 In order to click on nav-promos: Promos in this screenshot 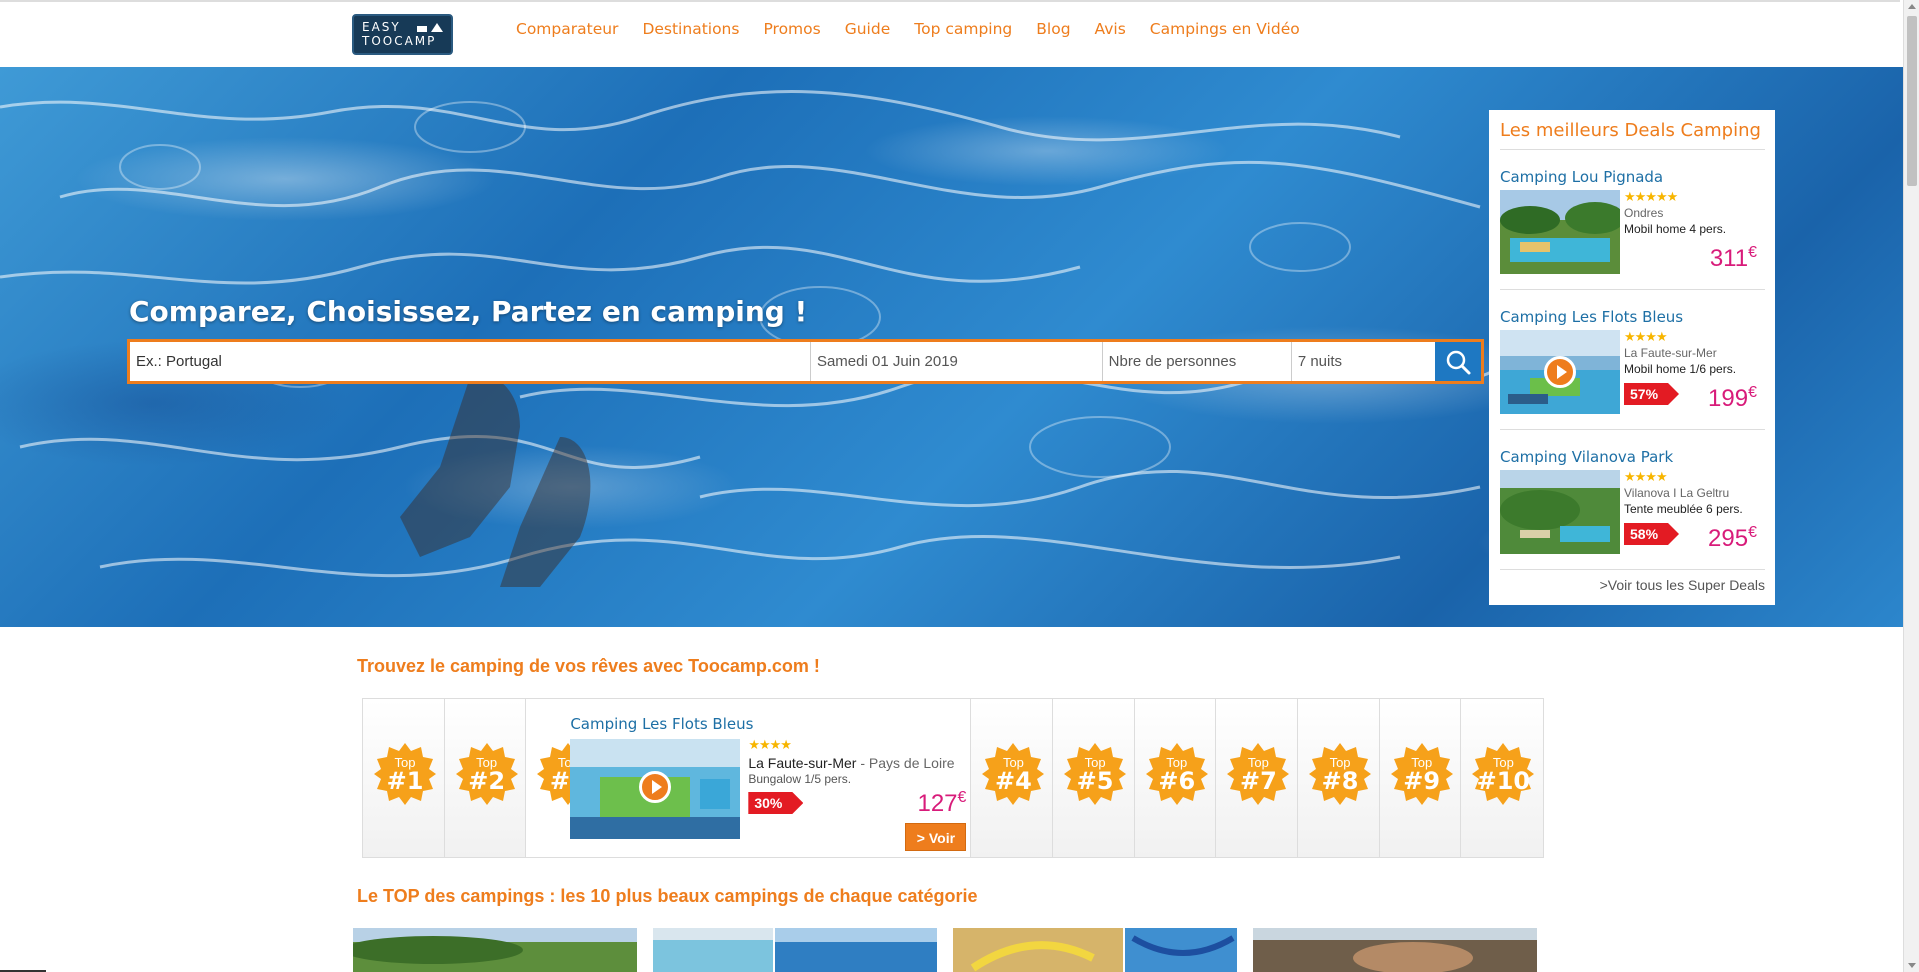, I will do `click(791, 29)`.